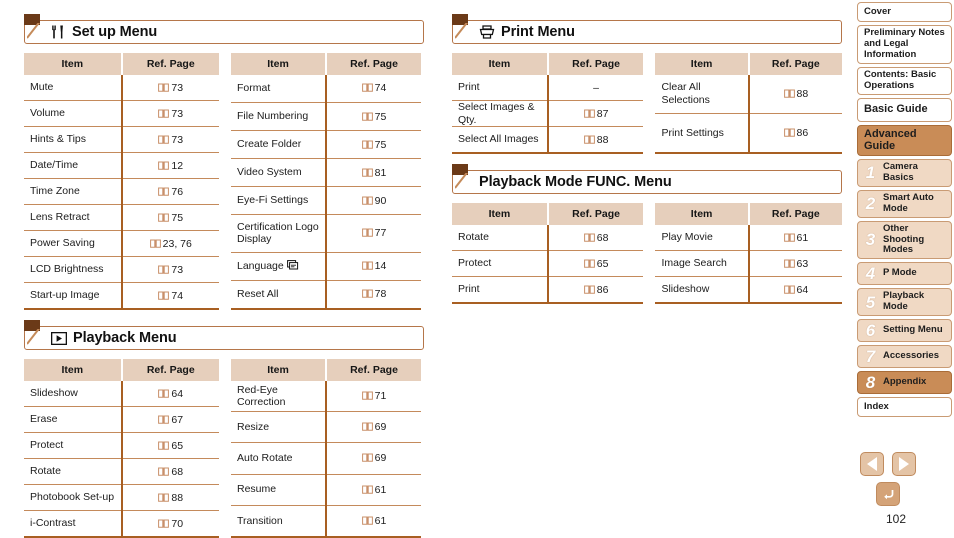  I want to click on item-label: Certification Logo Display, so click(278, 233).